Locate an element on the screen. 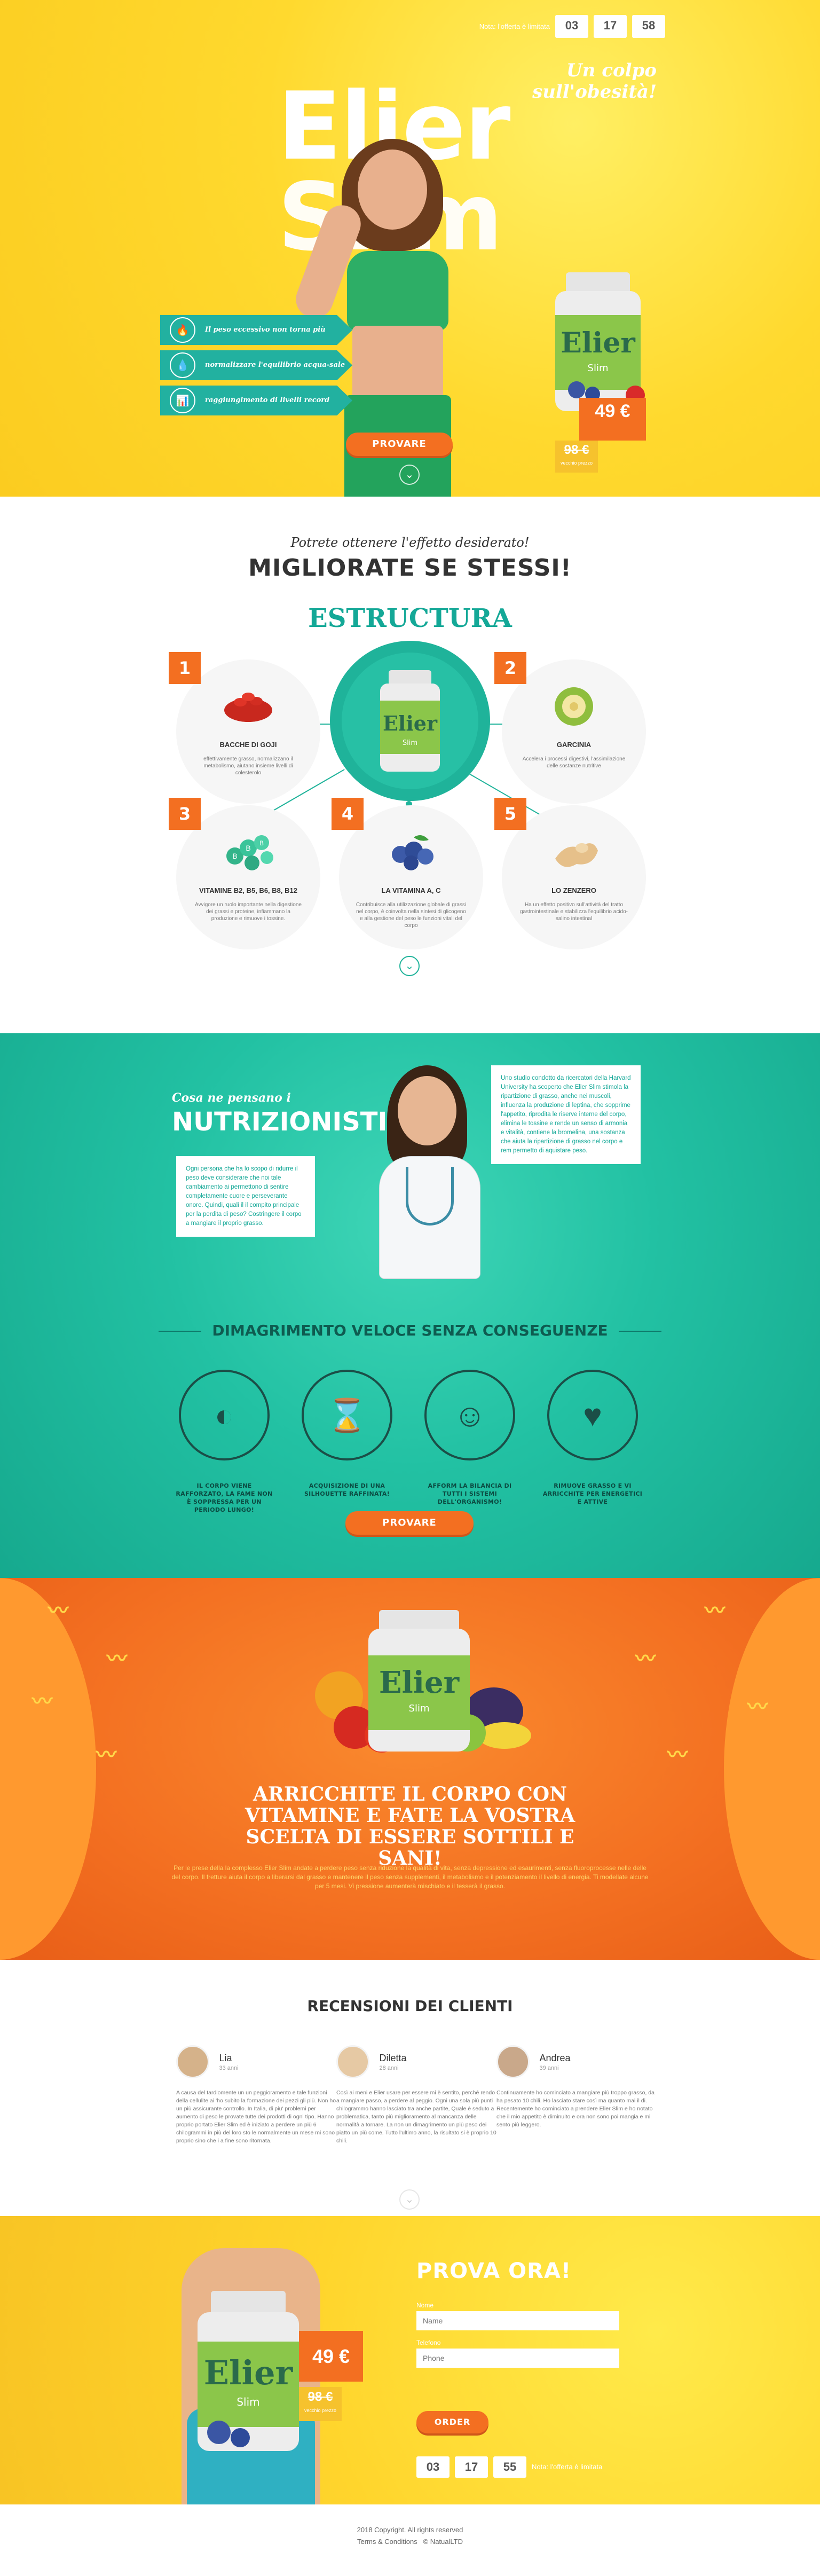  footer-copyright: 2018 Copyright. All rights reserved is located at coordinates (410, 2530).